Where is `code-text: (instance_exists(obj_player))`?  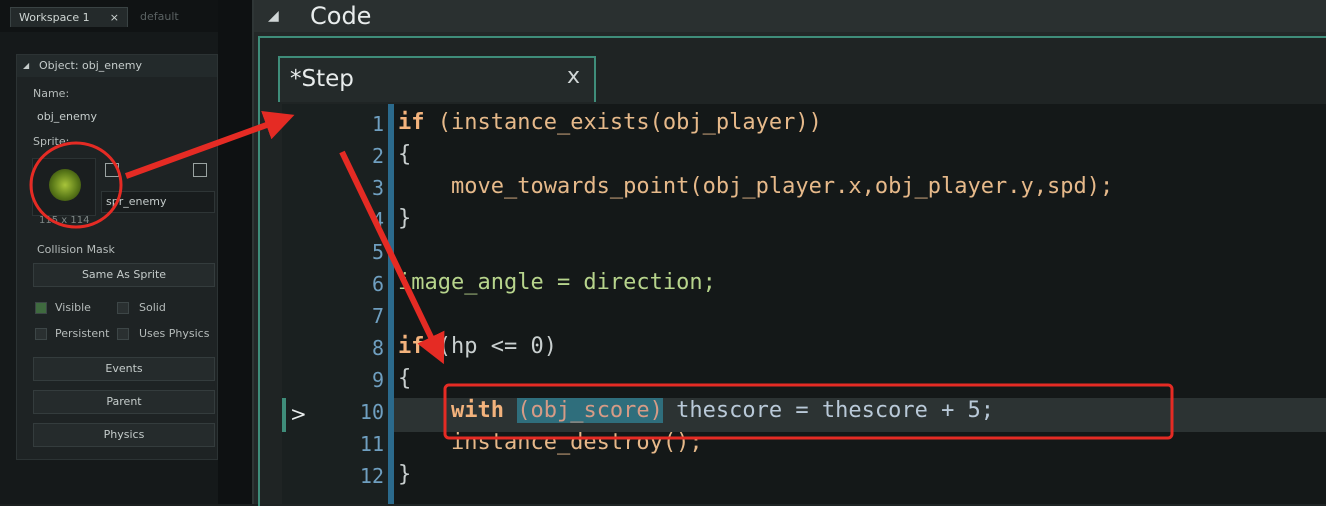 code-text: (instance_exists(obj_player)) is located at coordinates (623, 122).